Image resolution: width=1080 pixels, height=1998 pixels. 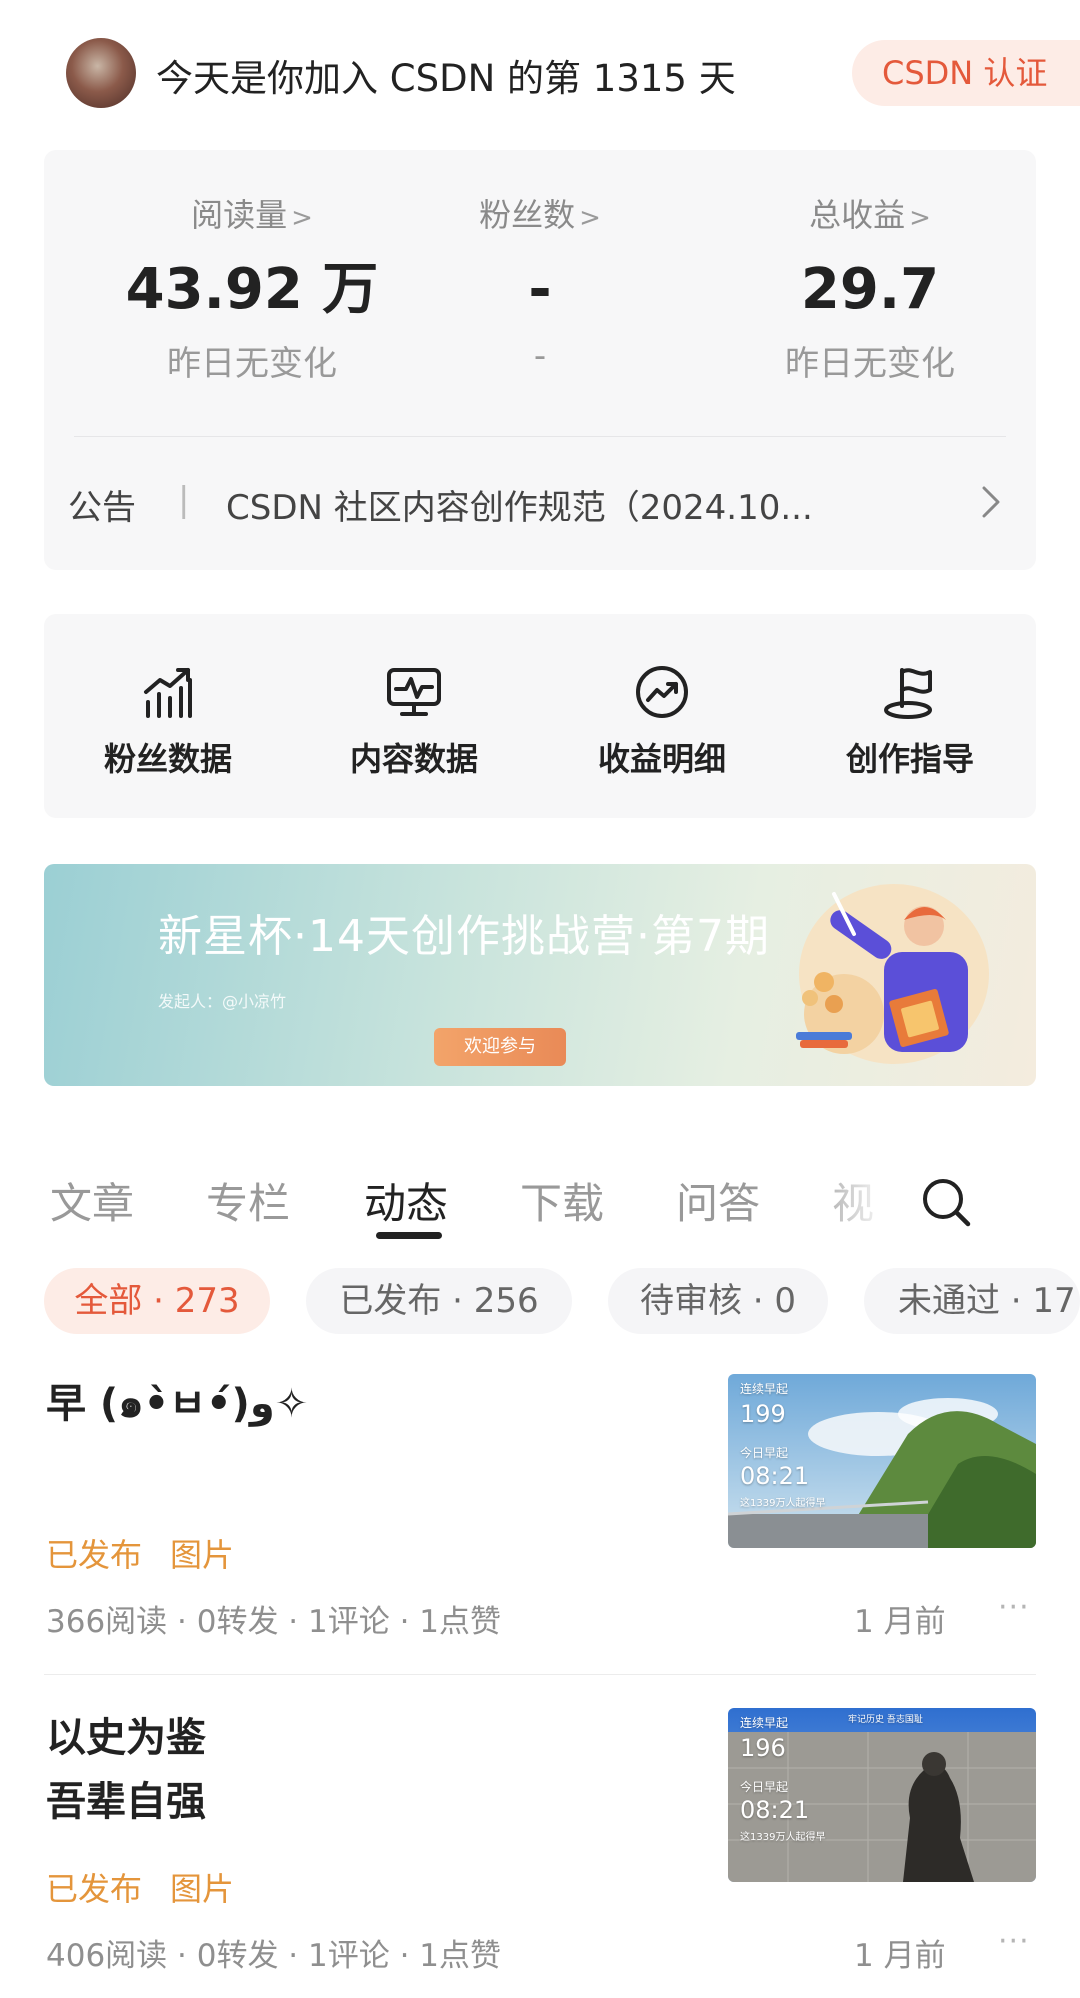 I want to click on filter-pending: 待审核 · 0, so click(x=718, y=1301).